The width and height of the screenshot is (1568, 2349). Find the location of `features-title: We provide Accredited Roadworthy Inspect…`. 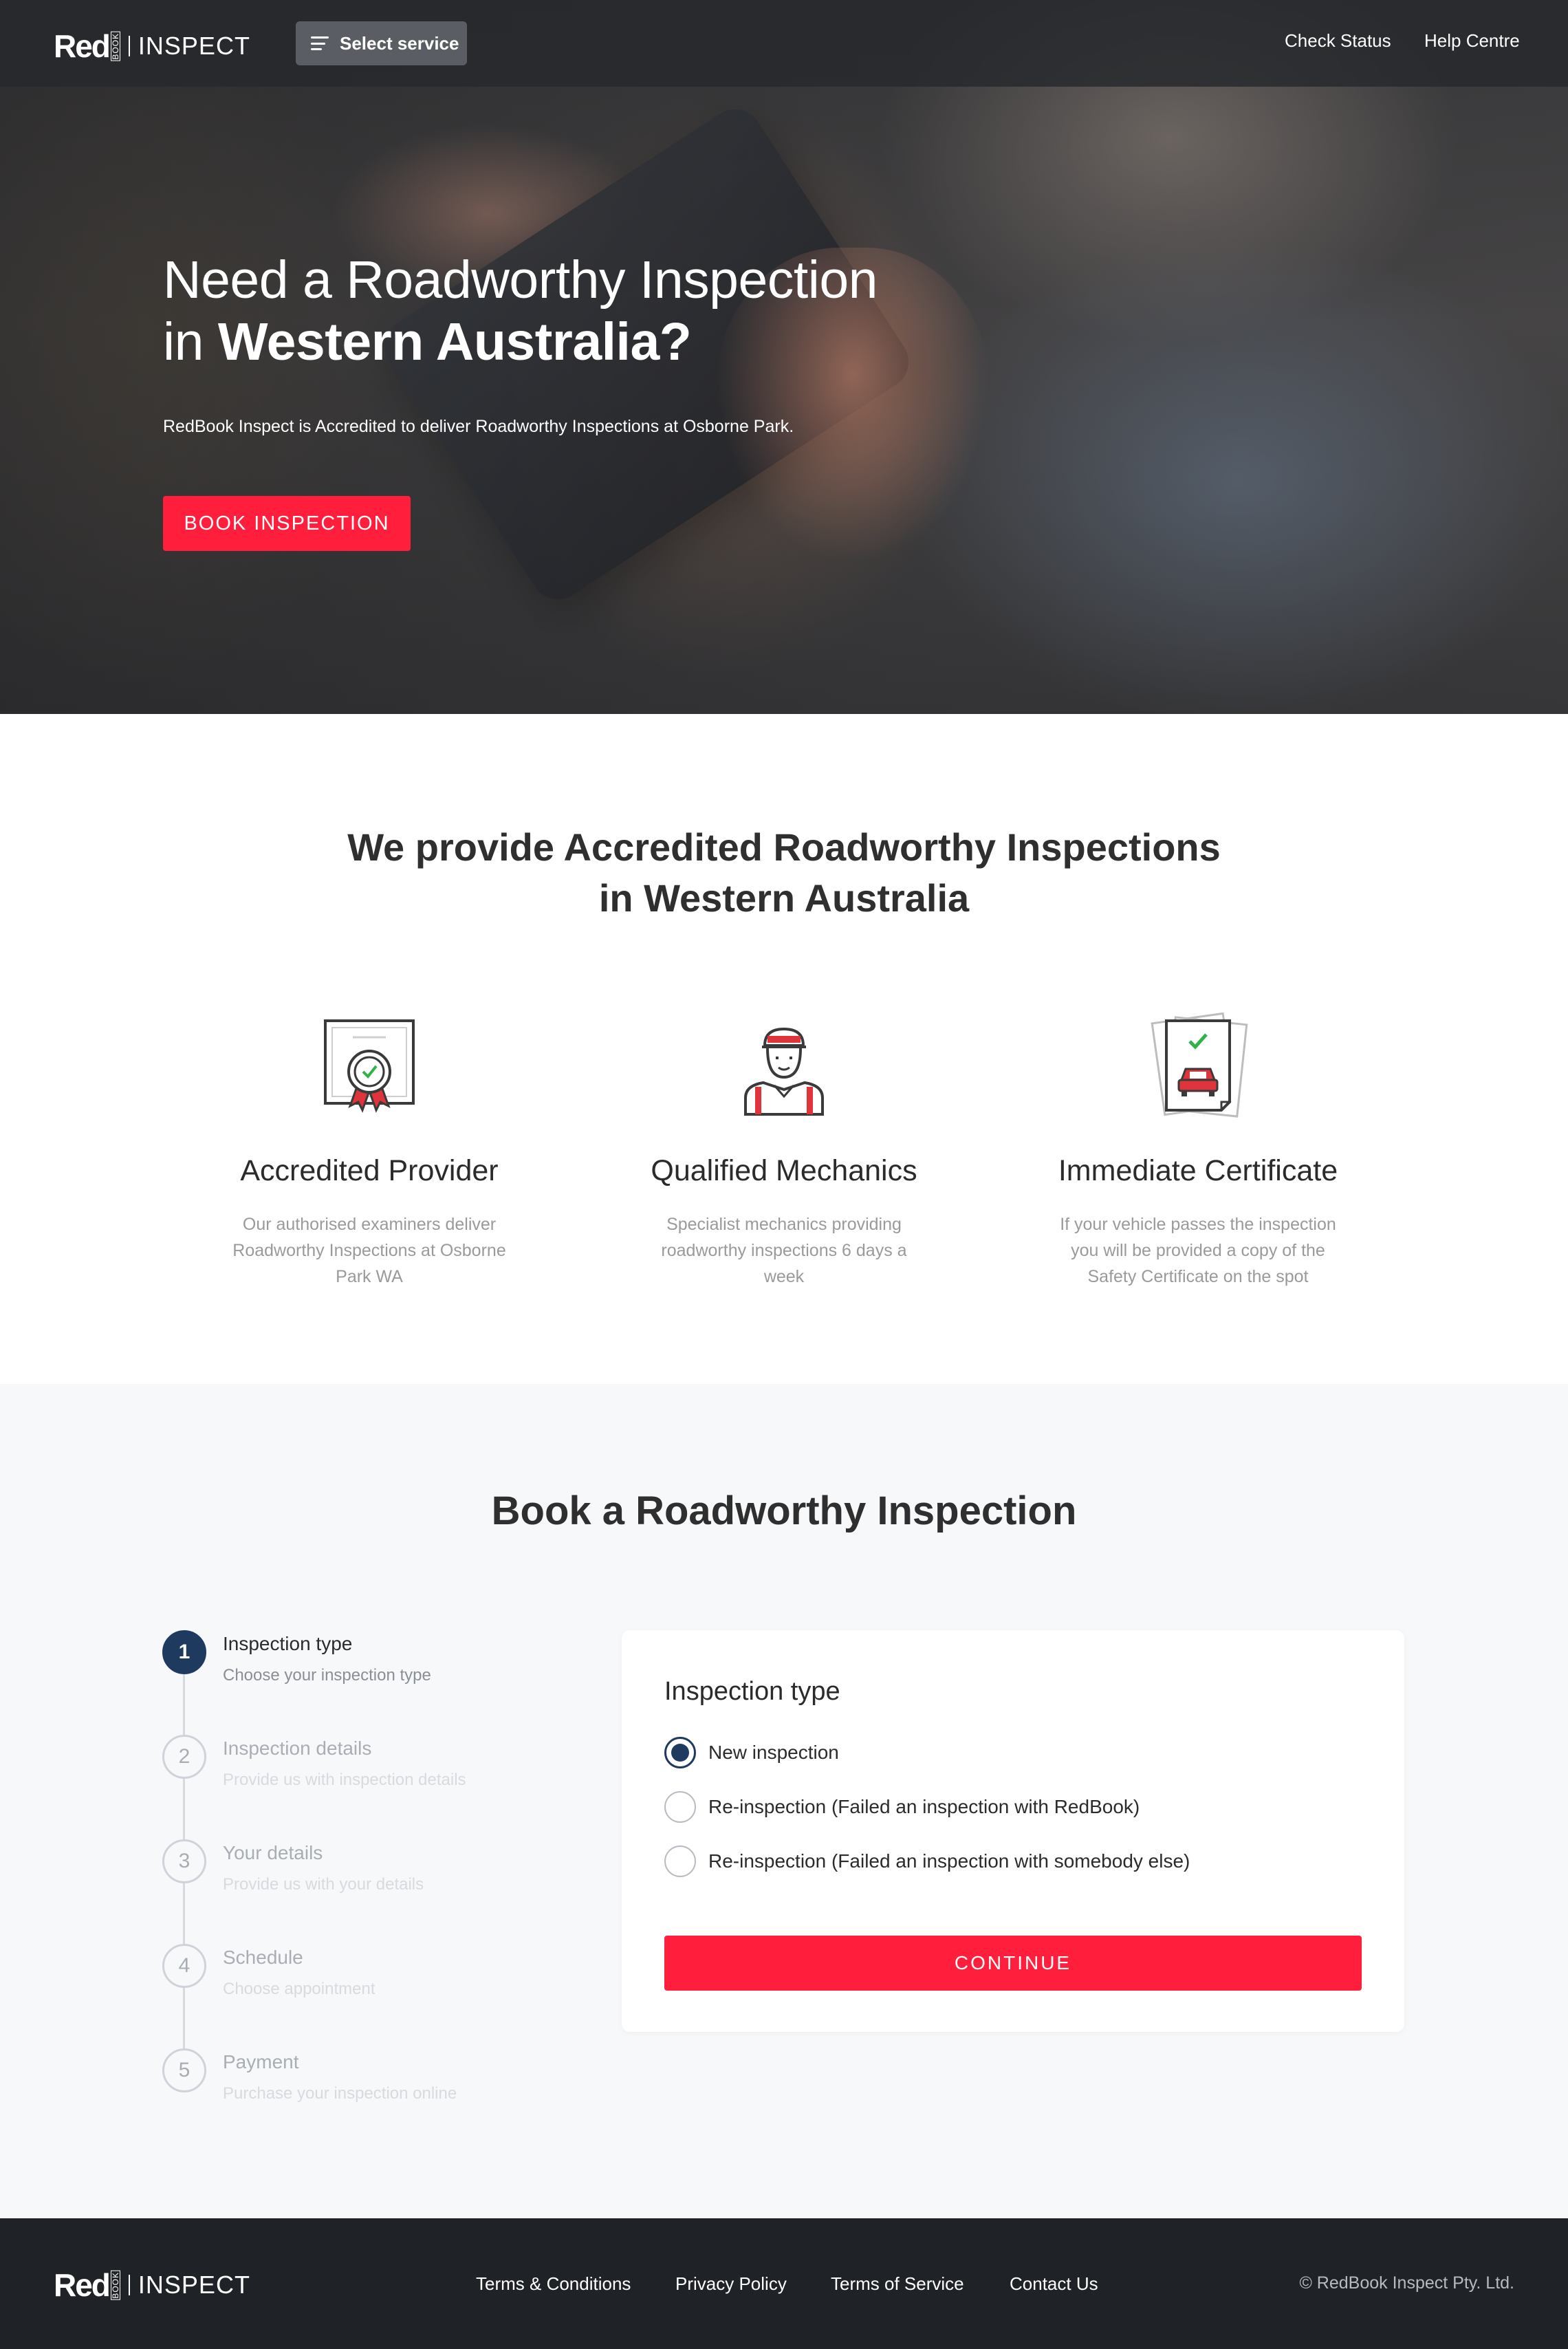

features-title: We provide Accredited Roadworthy Inspect… is located at coordinates (784, 873).